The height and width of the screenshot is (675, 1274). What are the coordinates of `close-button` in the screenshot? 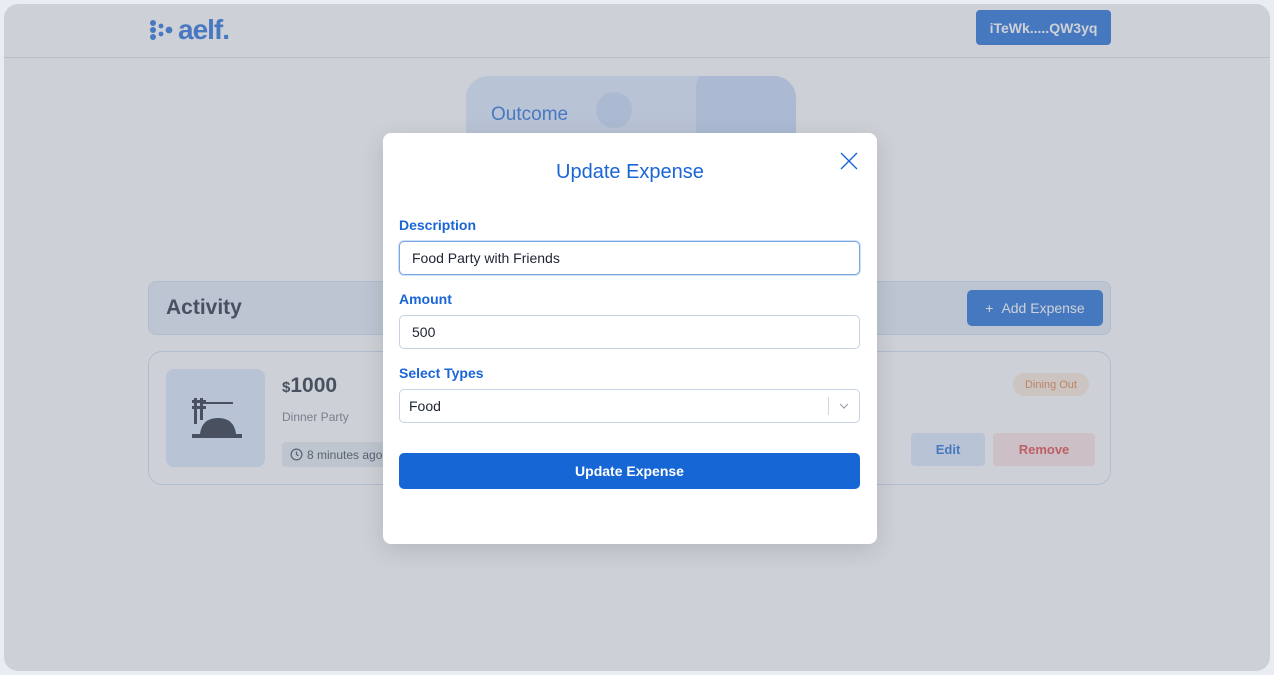 It's located at (849, 161).